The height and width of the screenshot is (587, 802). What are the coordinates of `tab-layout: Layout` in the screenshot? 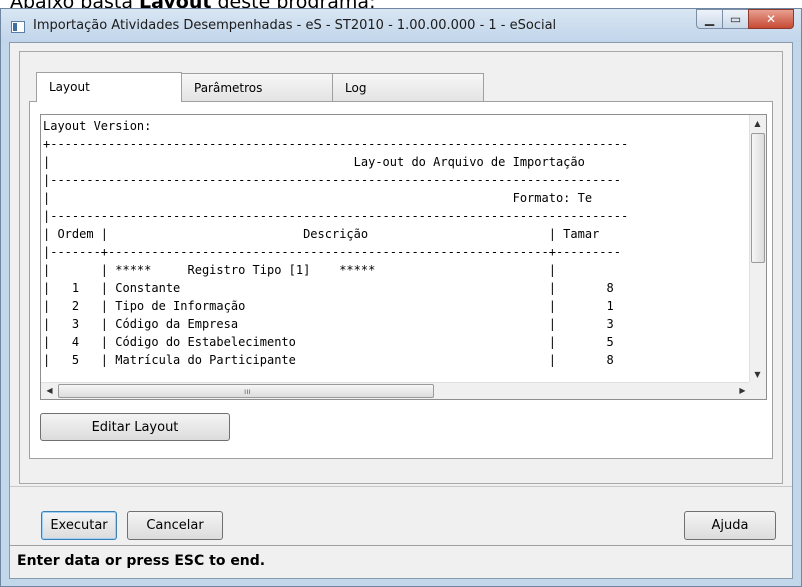 It's located at (109, 87).